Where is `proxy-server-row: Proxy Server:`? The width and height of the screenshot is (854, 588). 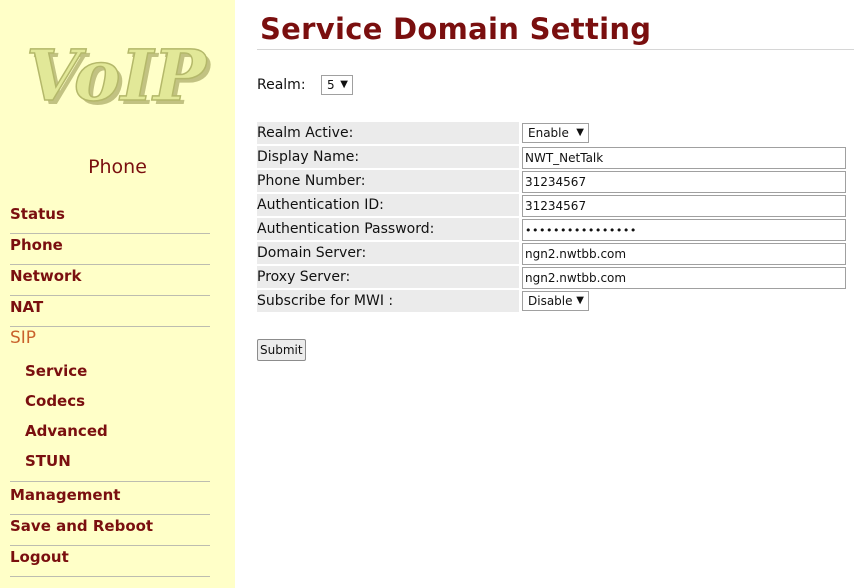
proxy-server-row: Proxy Server: is located at coordinates (552, 277).